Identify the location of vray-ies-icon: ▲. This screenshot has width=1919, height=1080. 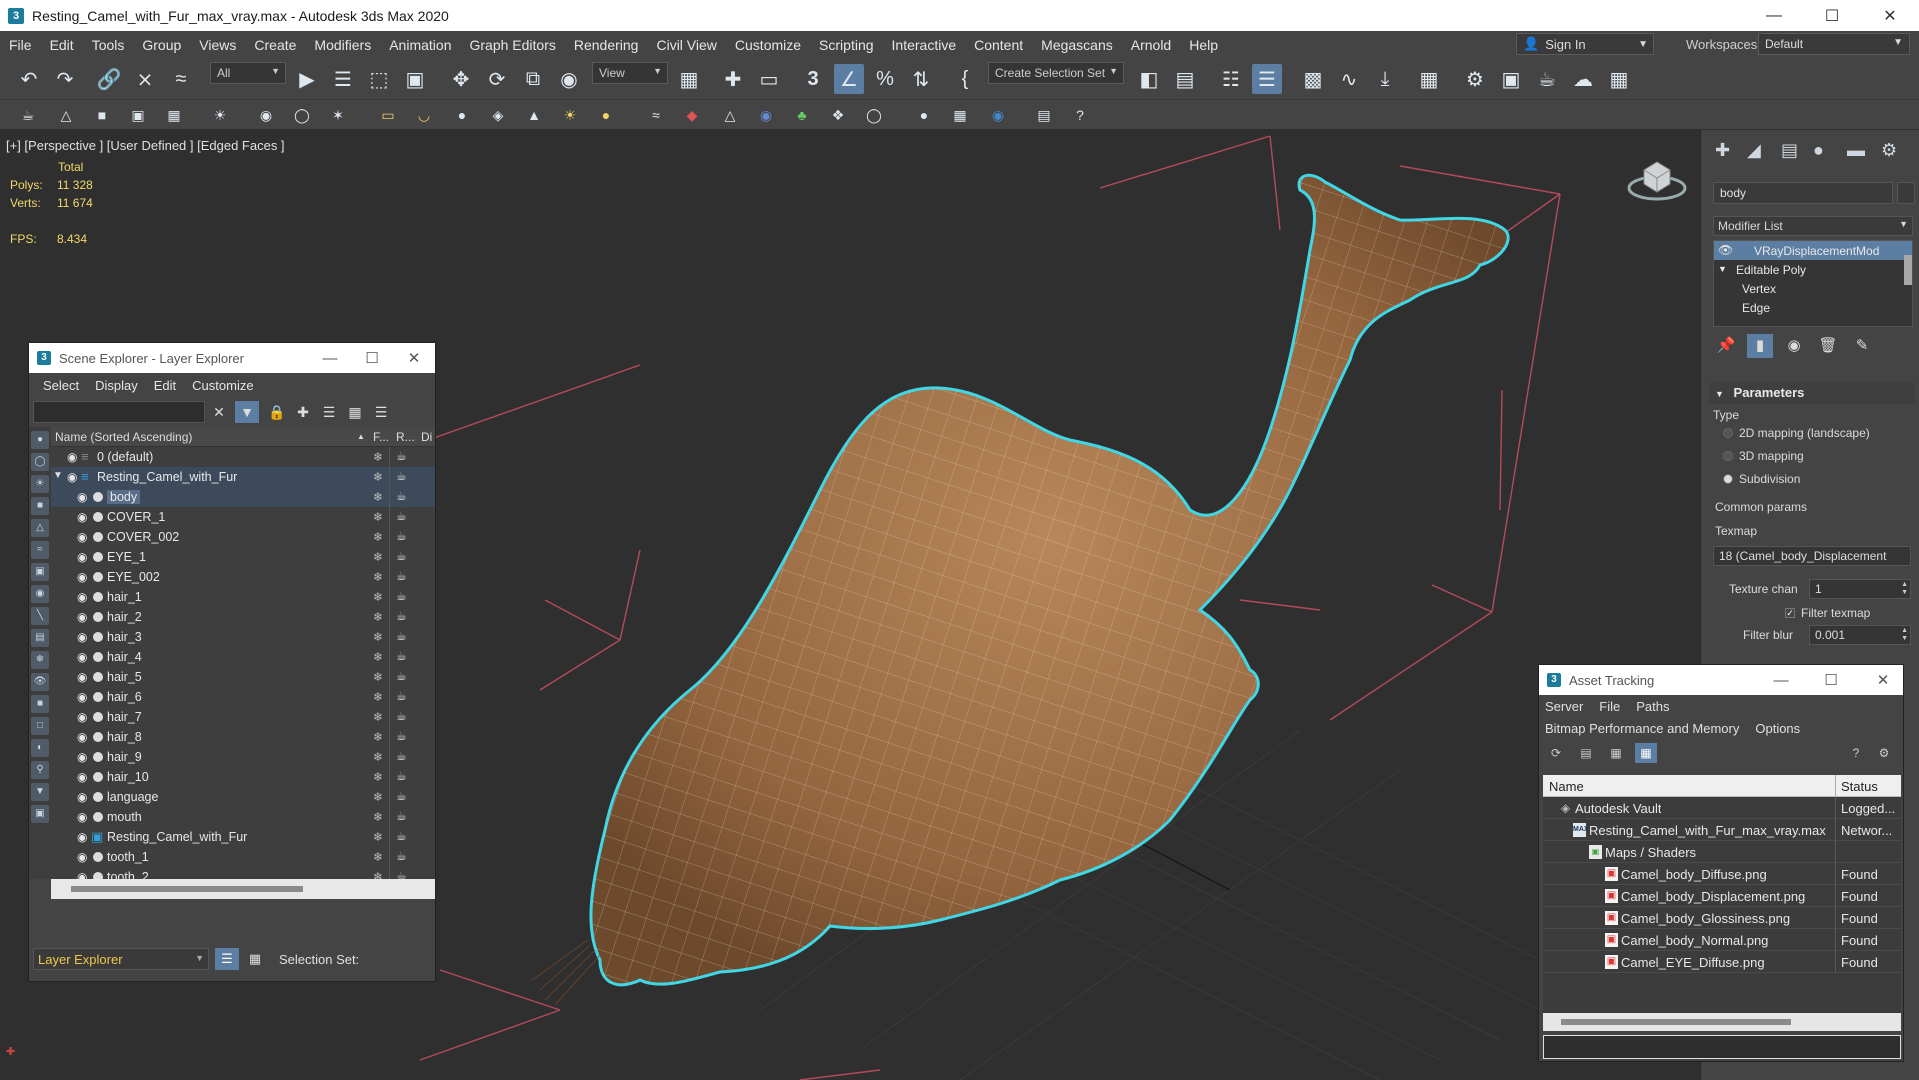
(534, 115).